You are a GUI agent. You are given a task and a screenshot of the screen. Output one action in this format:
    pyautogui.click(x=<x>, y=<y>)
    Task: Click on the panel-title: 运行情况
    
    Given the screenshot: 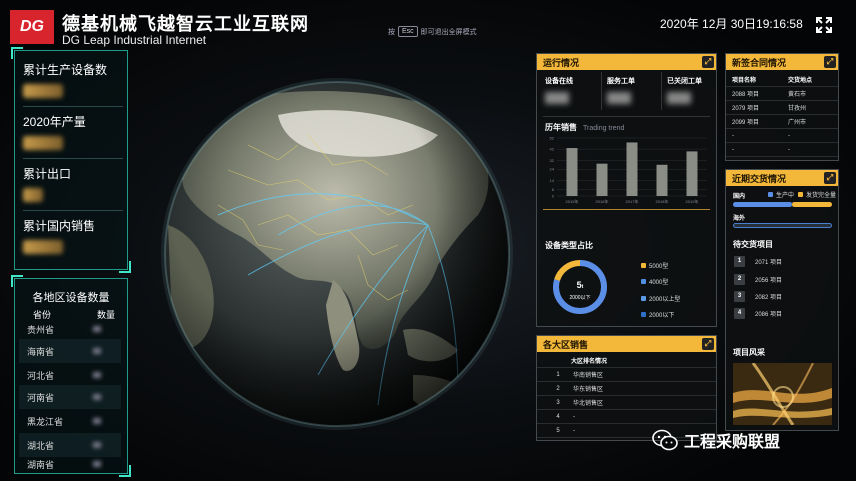 What is the action you would take?
    pyautogui.click(x=561, y=63)
    